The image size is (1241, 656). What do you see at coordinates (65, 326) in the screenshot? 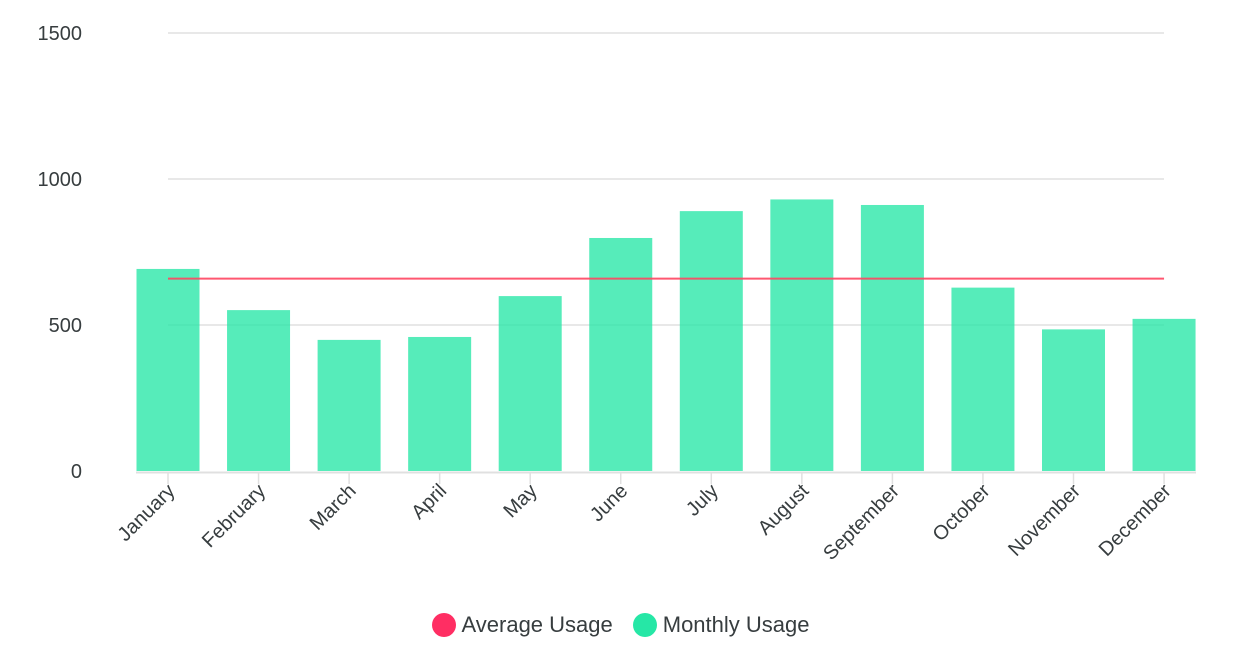
I see `y-tick-label: 500` at bounding box center [65, 326].